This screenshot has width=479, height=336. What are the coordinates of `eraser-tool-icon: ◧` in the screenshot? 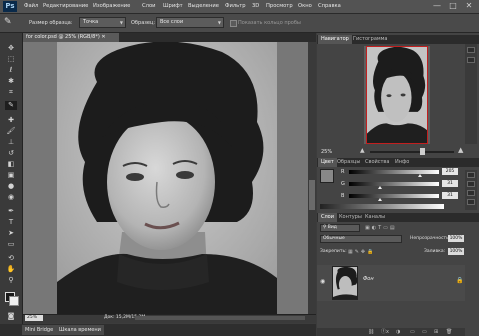 It's located at (11, 164).